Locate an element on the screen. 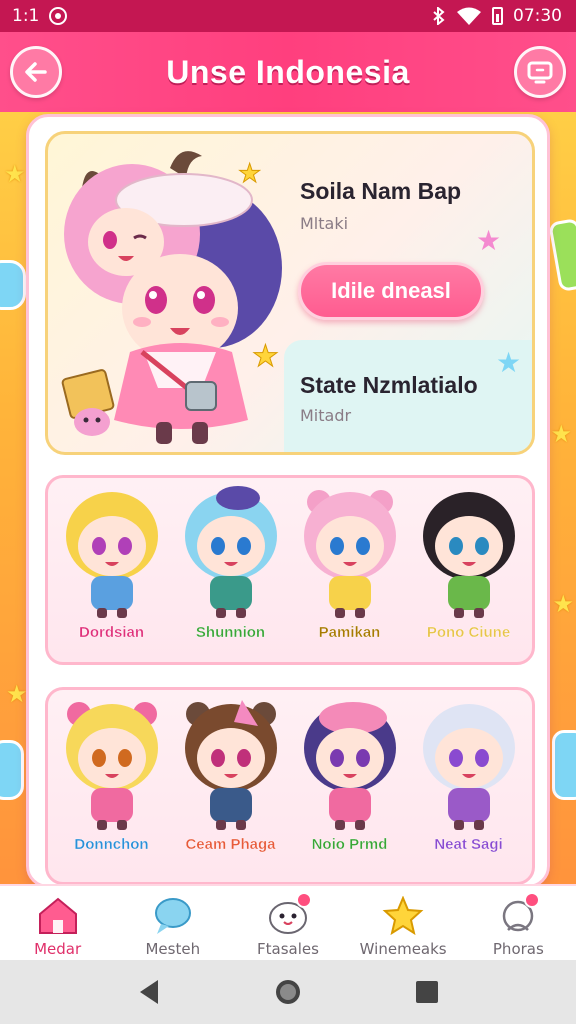 This screenshot has height=1024, width=576. character-card: Neat Sagi is located at coordinates (469, 784).